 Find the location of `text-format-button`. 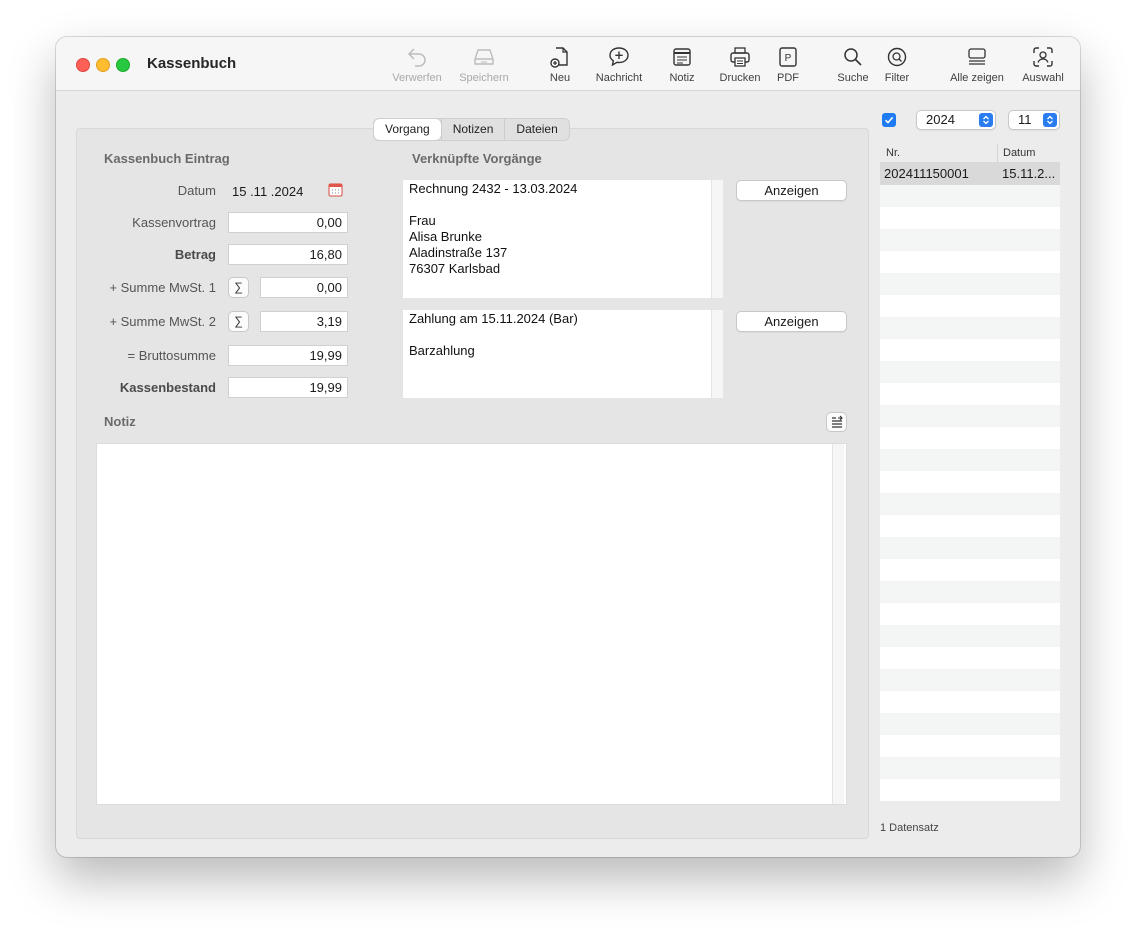

text-format-button is located at coordinates (836, 422).